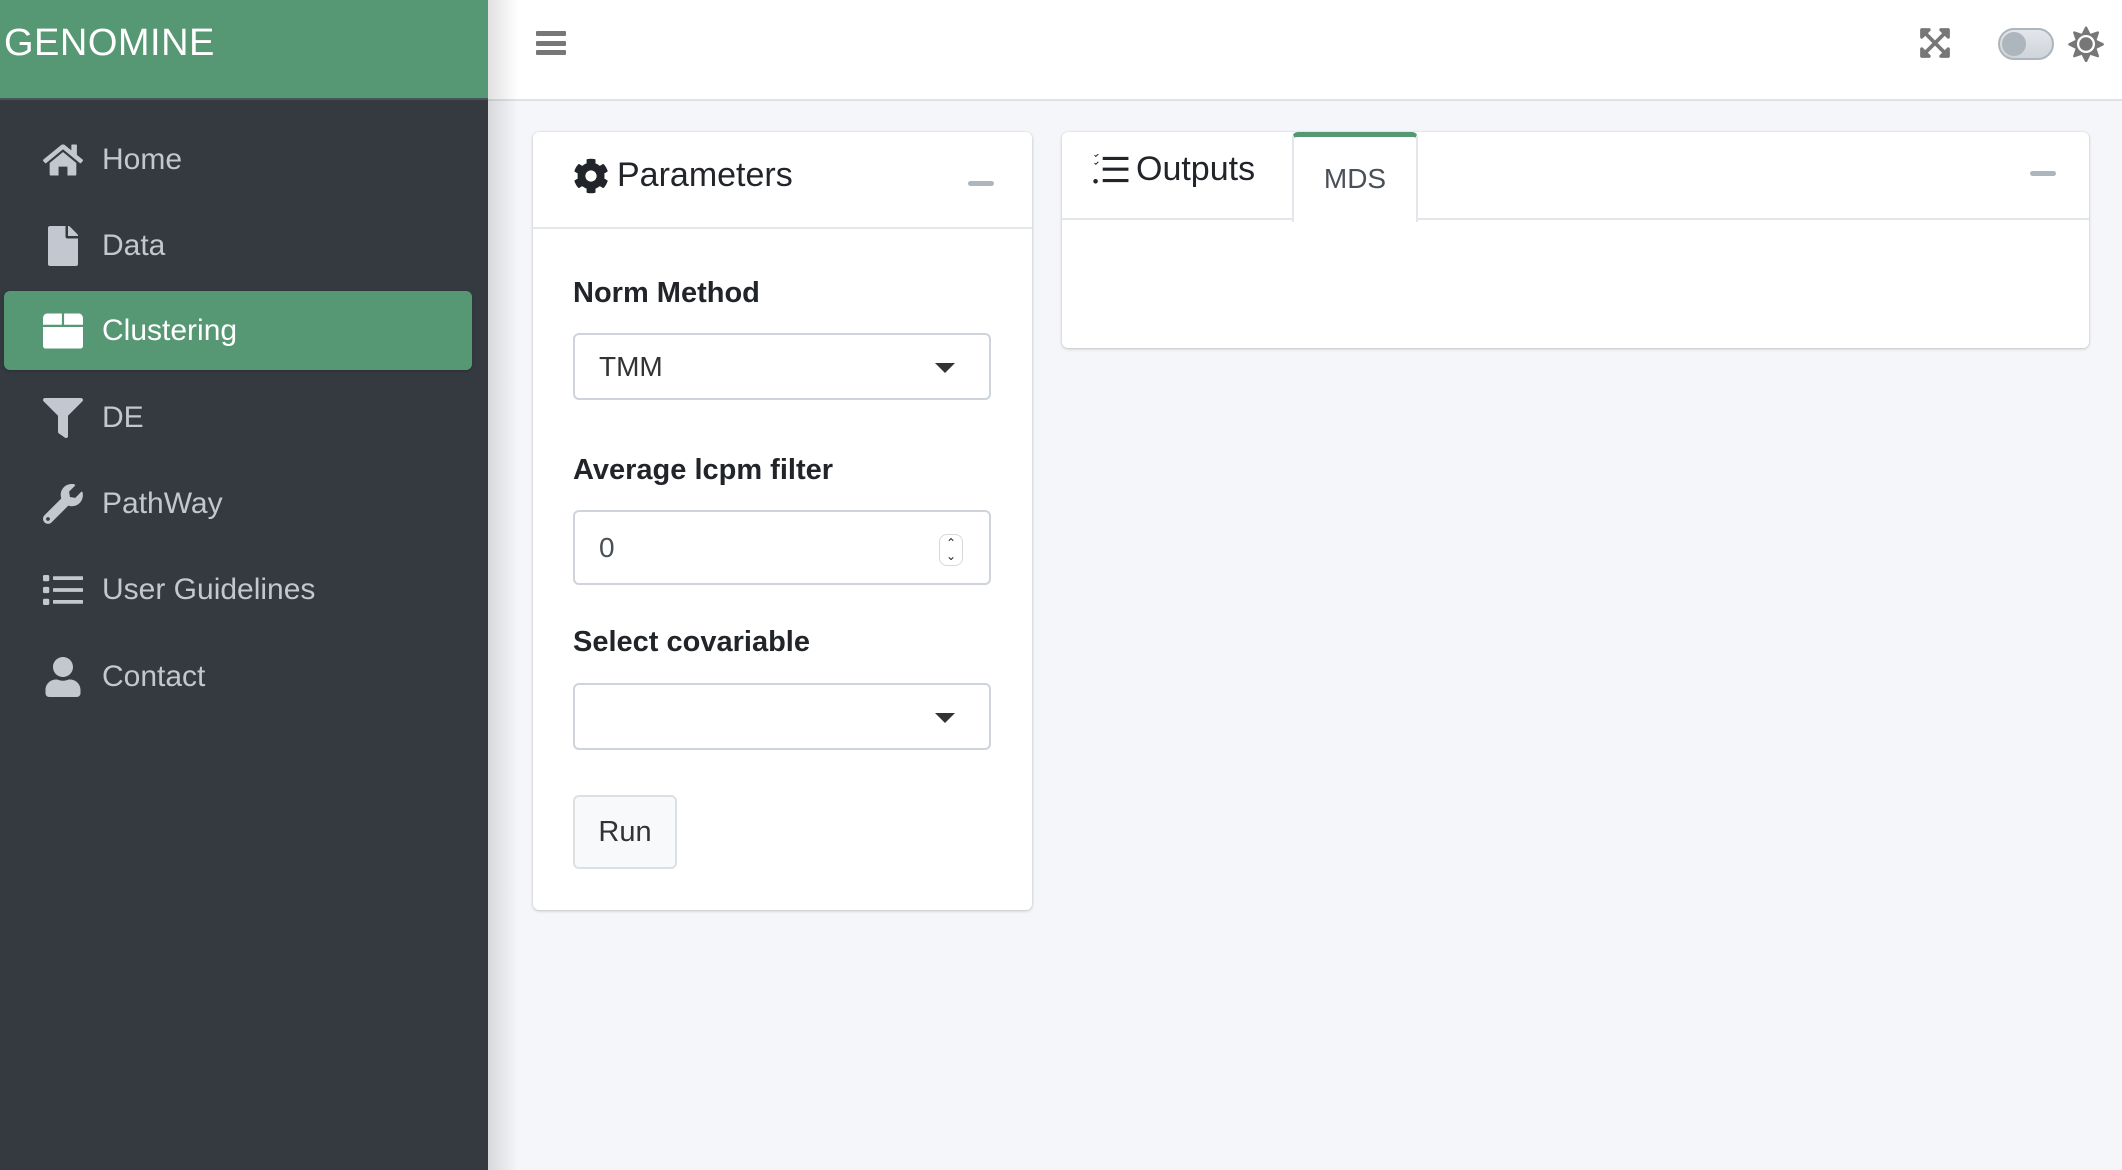 This screenshot has height=1170, width=2122. What do you see at coordinates (63, 590) in the screenshot?
I see `list-icon` at bounding box center [63, 590].